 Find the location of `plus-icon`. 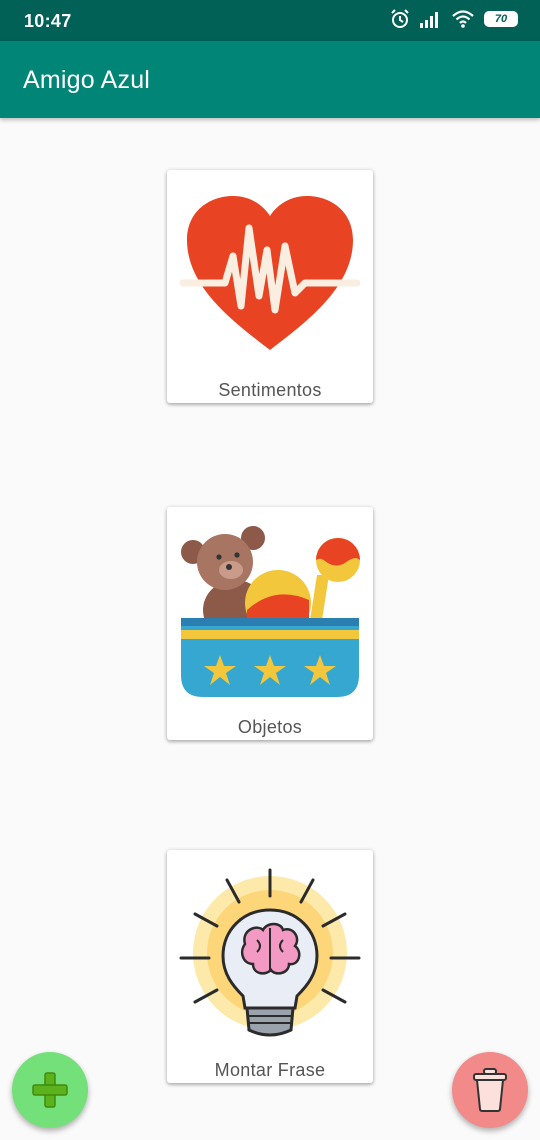

plus-icon is located at coordinates (50, 1090).